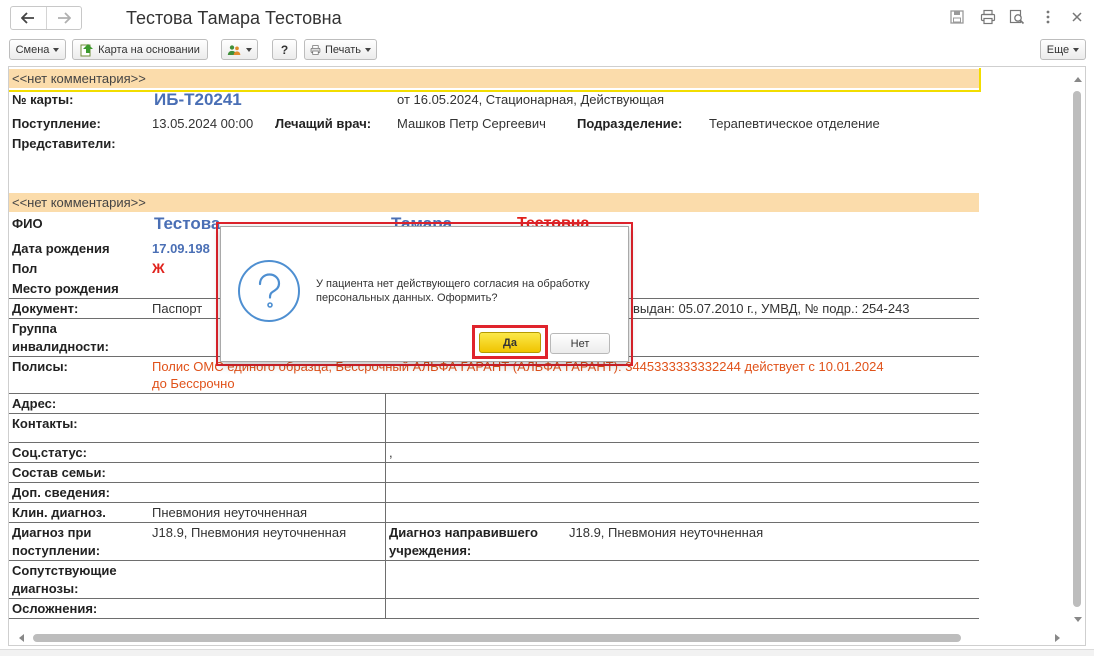  I want to click on address-label: Адрес:, so click(34, 403).